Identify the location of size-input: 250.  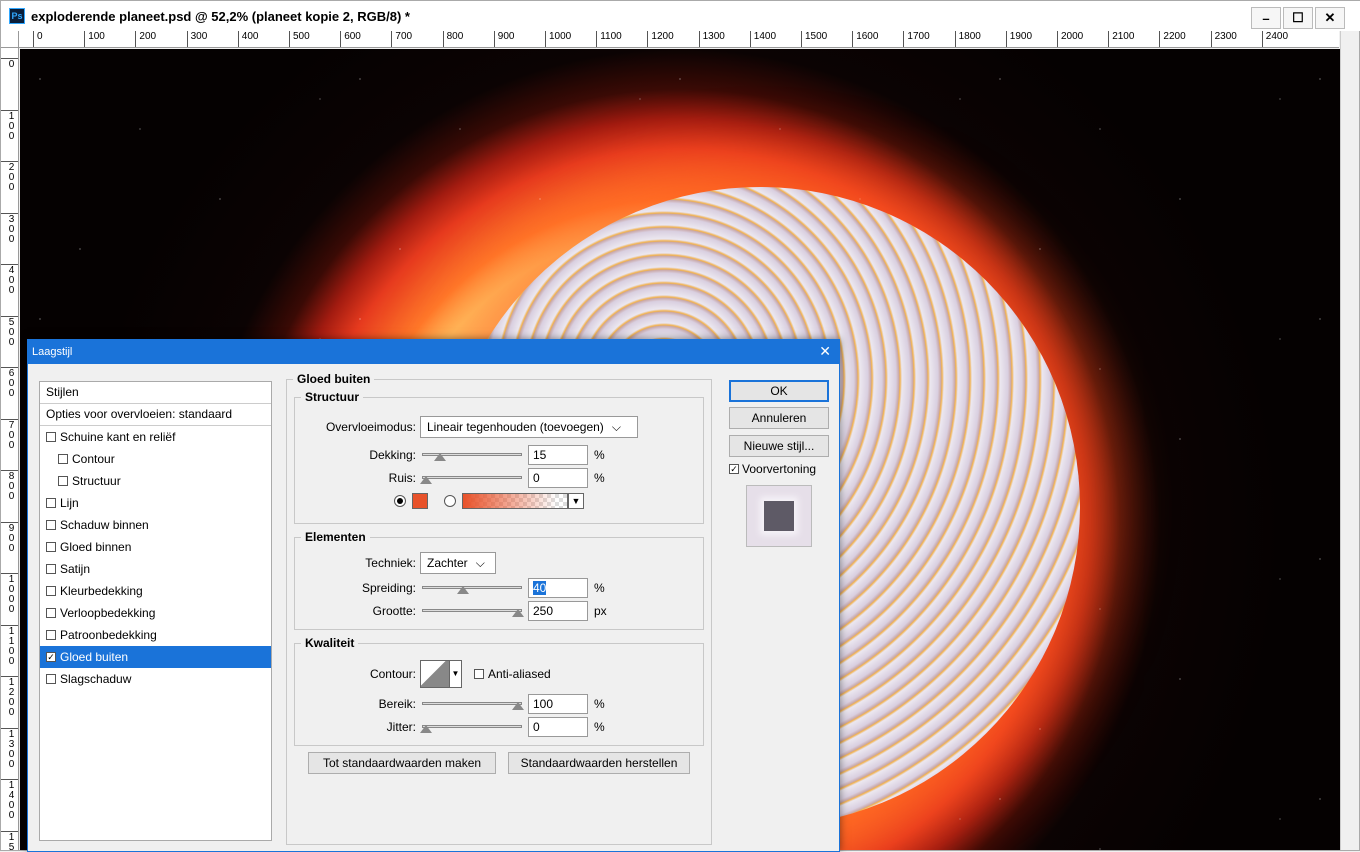
(558, 611).